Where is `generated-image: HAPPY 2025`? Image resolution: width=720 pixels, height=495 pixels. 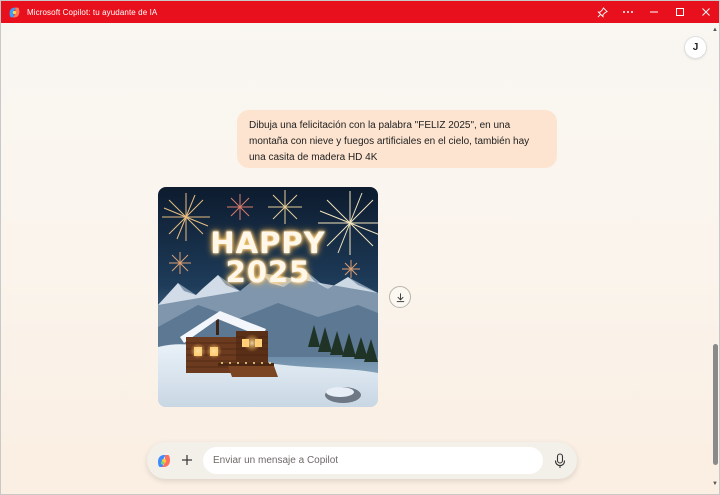
generated-image: HAPPY 2025 is located at coordinates (268, 297).